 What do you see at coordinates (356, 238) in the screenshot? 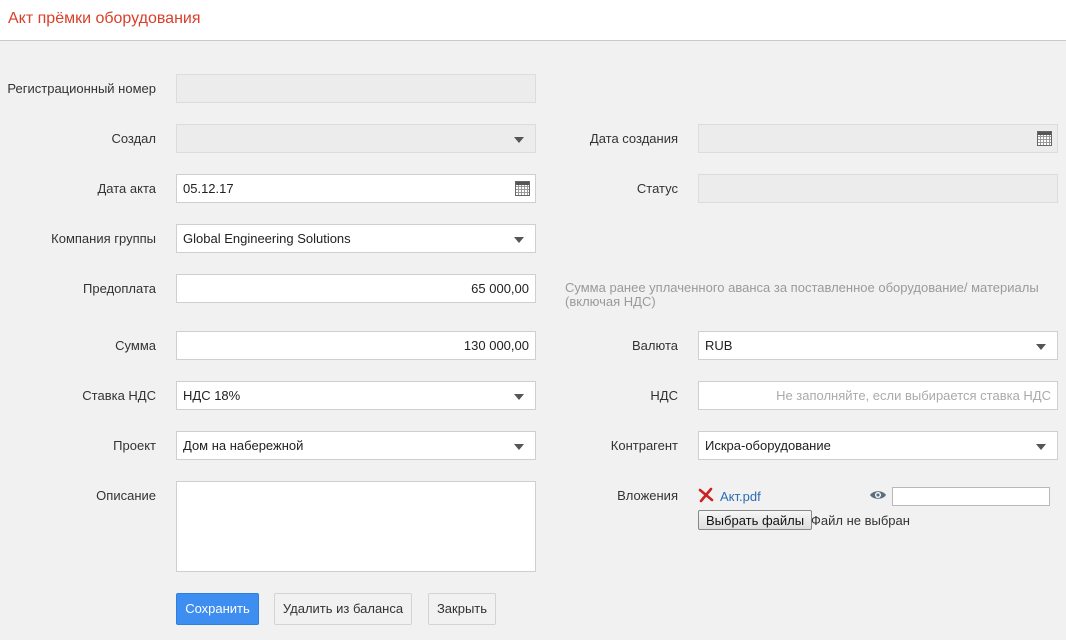
I see `company-select: Global Engineering Solutions` at bounding box center [356, 238].